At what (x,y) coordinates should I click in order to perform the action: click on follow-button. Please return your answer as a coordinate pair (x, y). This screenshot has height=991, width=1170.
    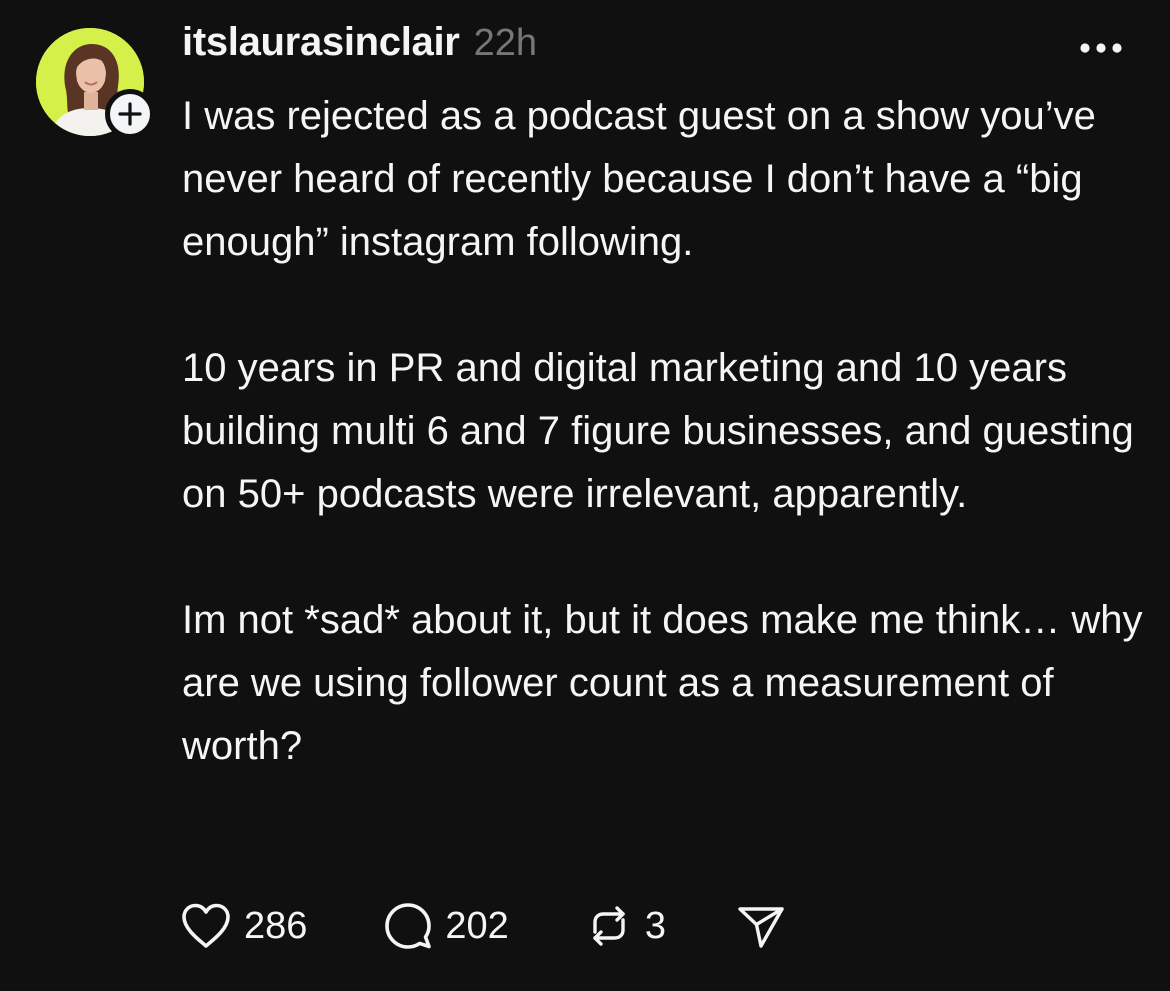
    Looking at the image, I should click on (130, 114).